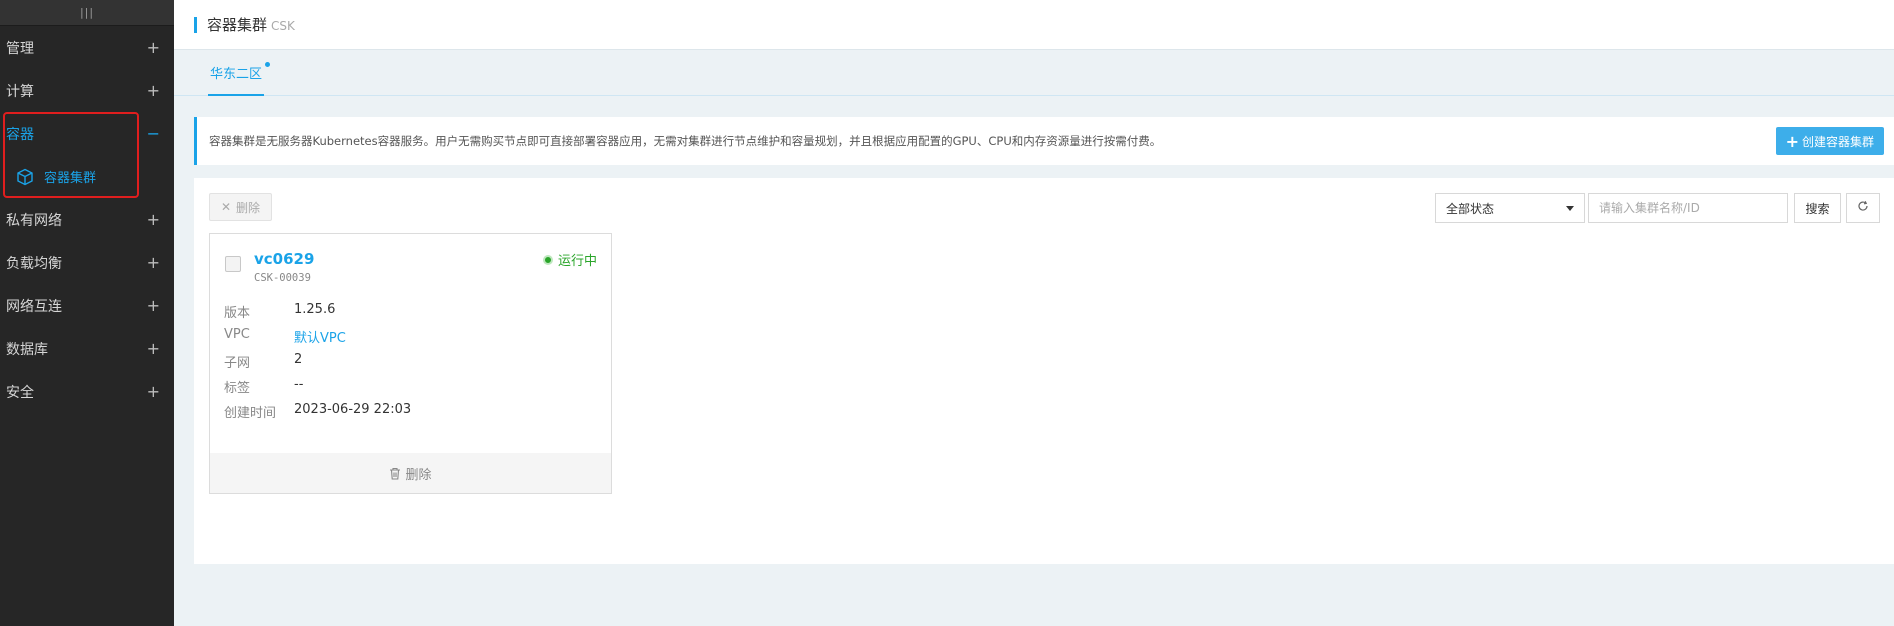  I want to click on status-badge: 运行中, so click(569, 259).